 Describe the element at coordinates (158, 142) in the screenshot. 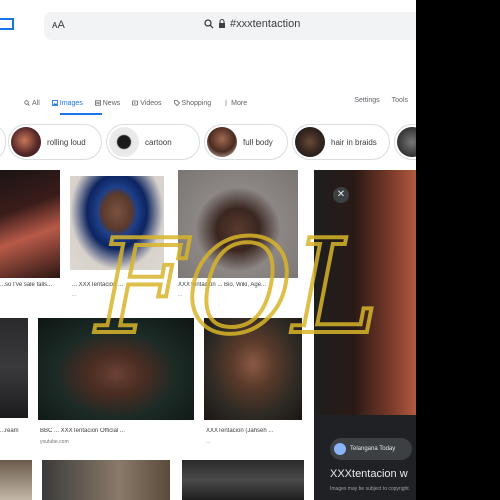

I see `chip-label: cartoon` at that location.